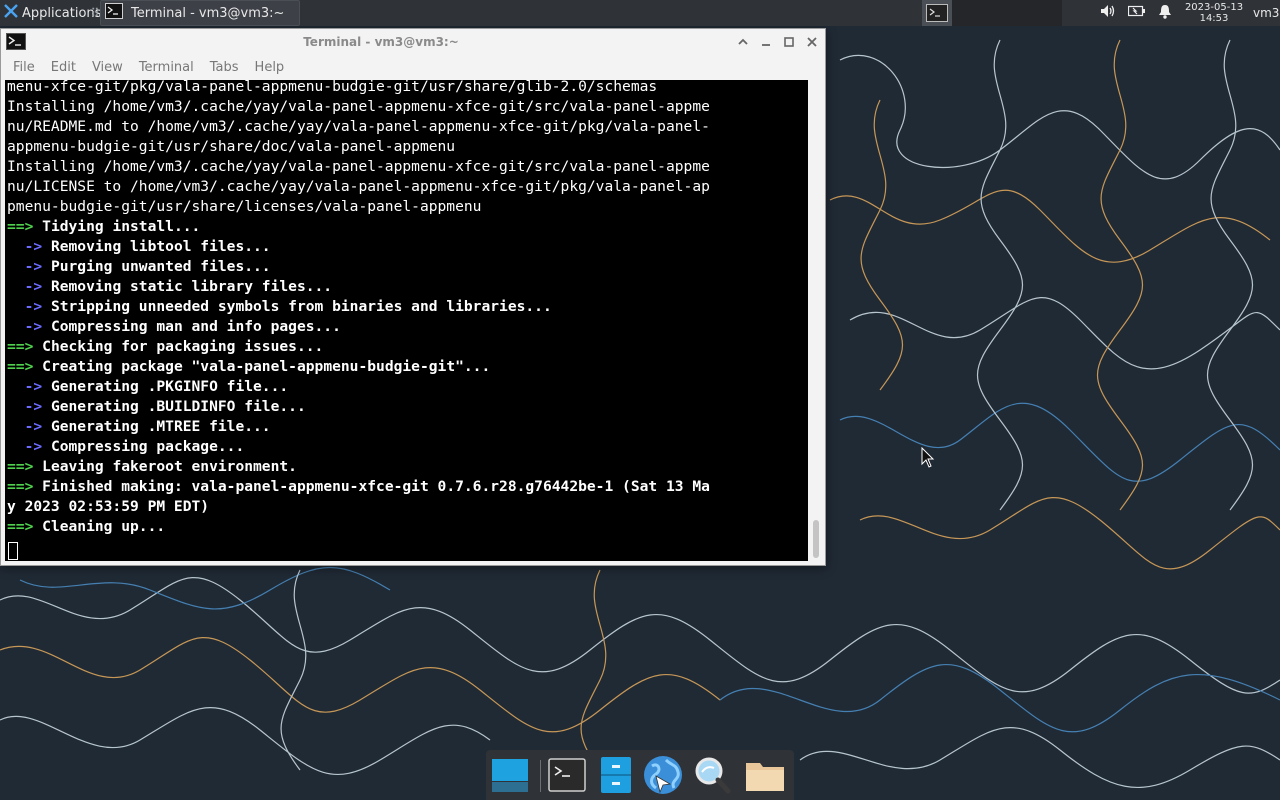  I want to click on file-manager-icon, so click(616, 775).